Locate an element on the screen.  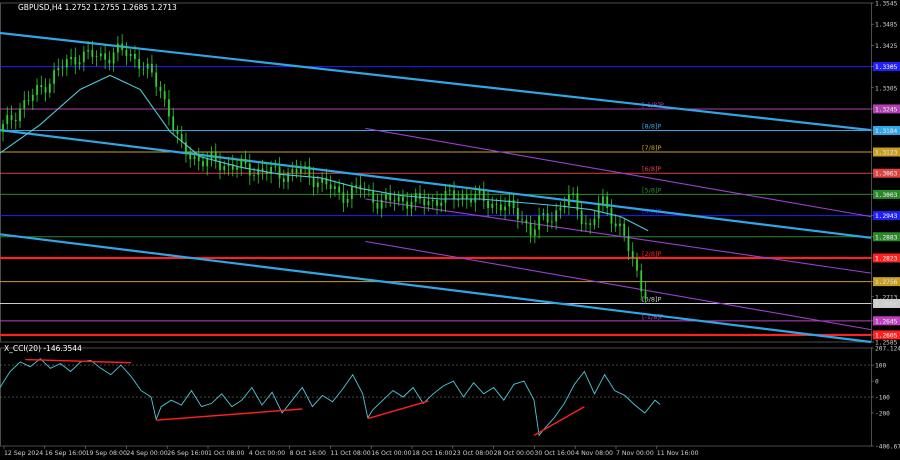
x-tick-label: 18 Oct 16:00 is located at coordinates (432, 453).